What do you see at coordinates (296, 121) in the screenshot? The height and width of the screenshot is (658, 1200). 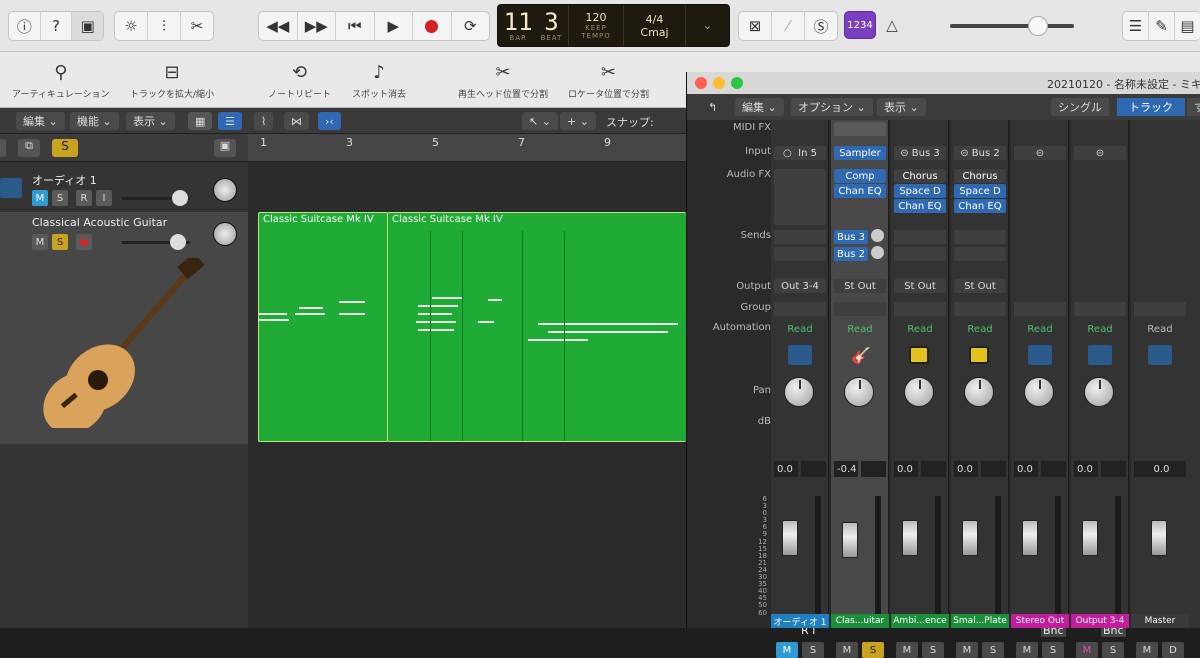 I see `catch-icon: ⋈` at bounding box center [296, 121].